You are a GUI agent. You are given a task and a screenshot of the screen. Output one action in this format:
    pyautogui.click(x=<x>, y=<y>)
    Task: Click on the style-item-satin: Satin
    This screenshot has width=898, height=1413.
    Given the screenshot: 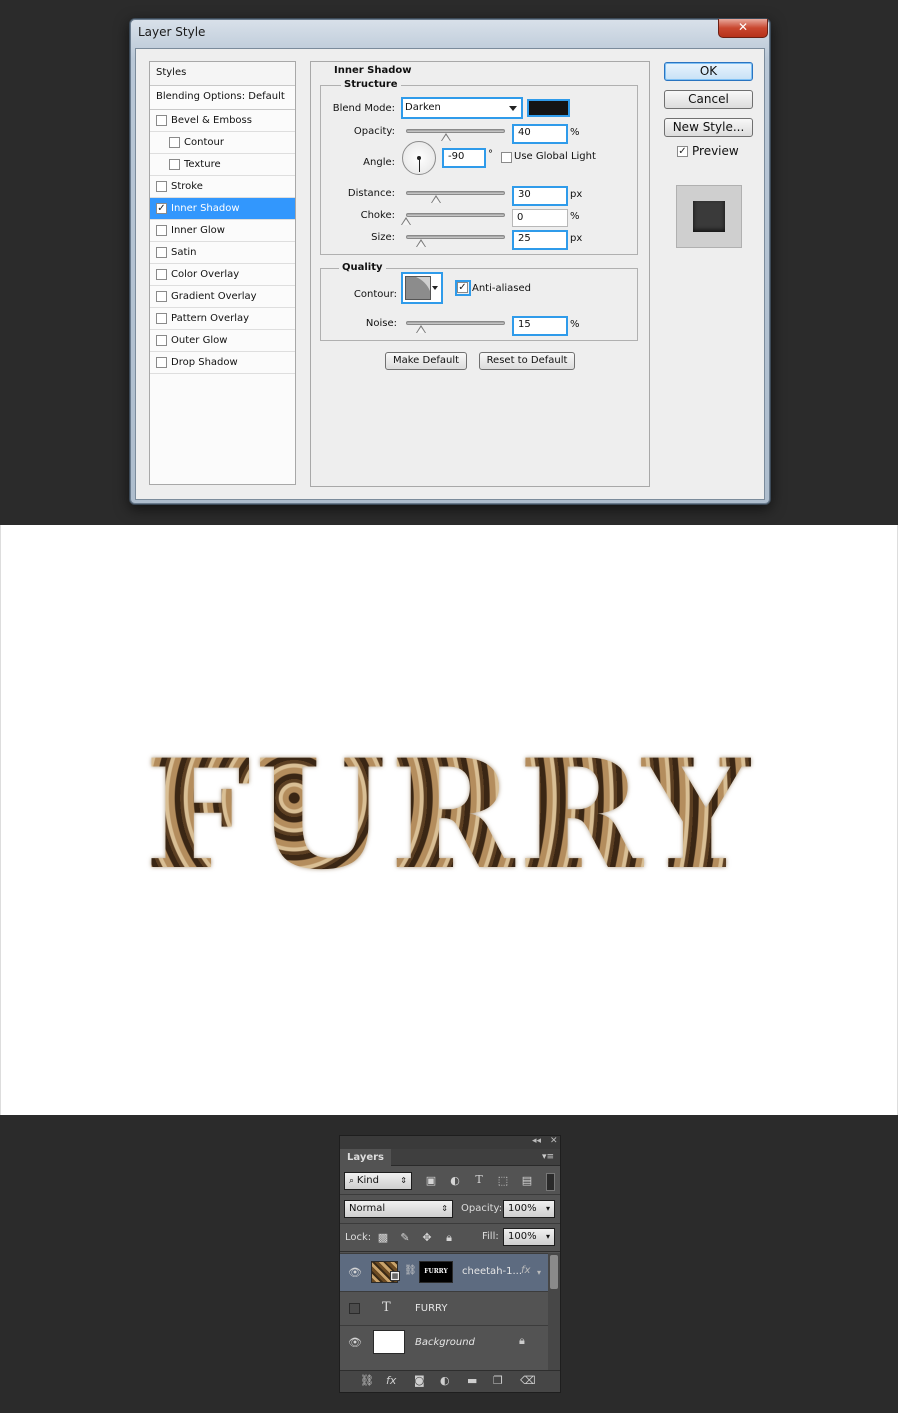 What is the action you would take?
    pyautogui.click(x=222, y=253)
    